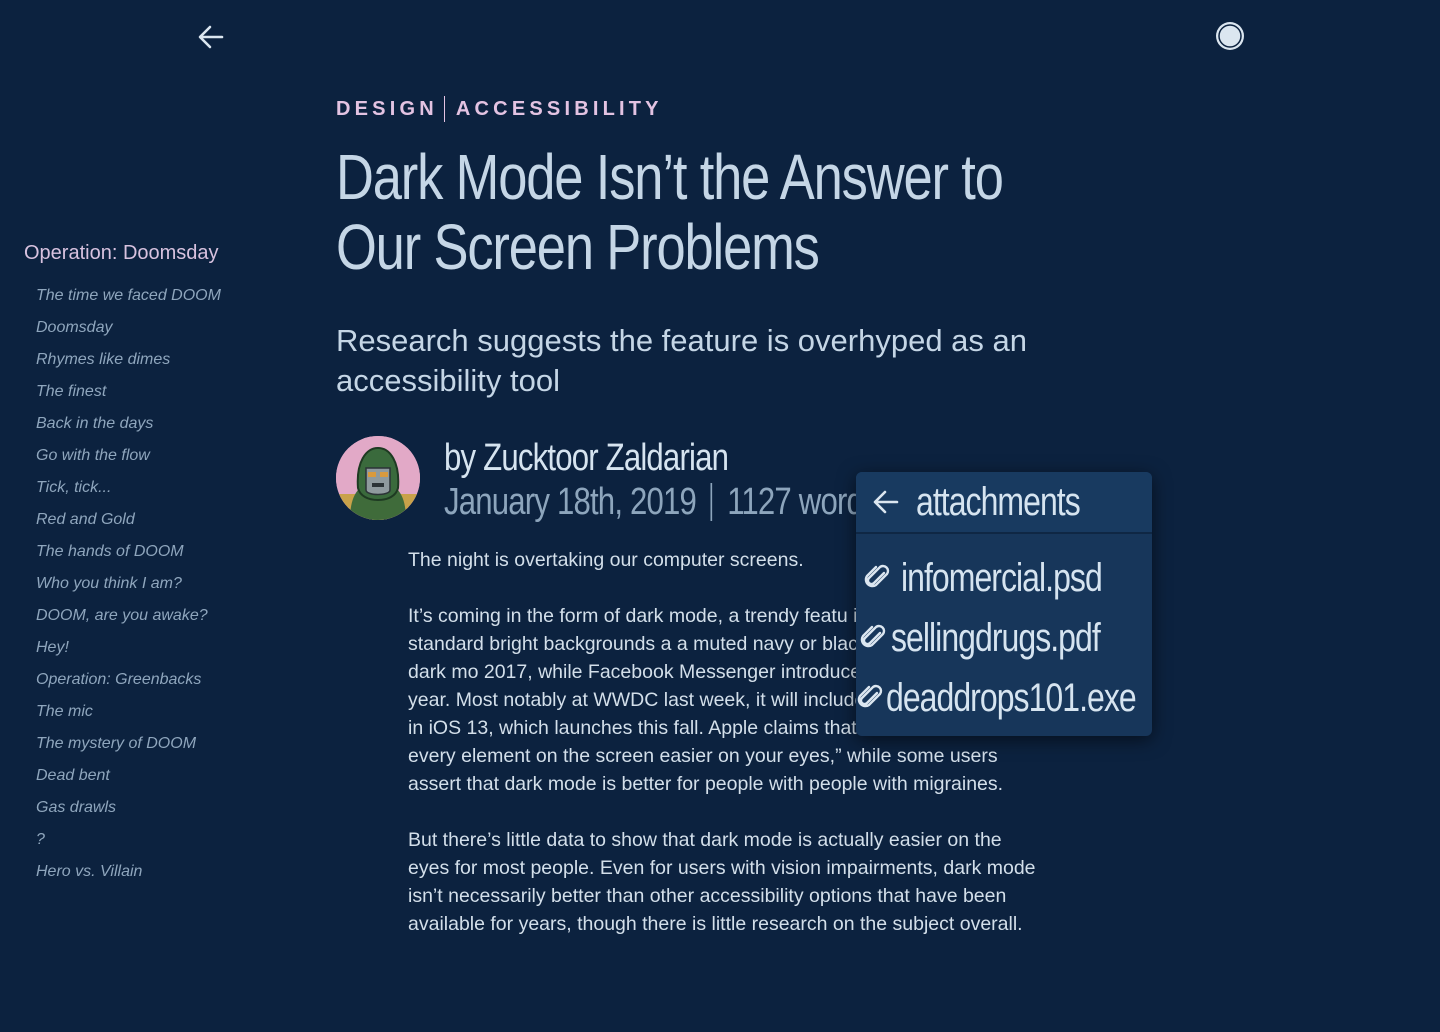 This screenshot has height=1032, width=1440. I want to click on article-meta: January 18th, 2019 1127 words, so click(676, 502).